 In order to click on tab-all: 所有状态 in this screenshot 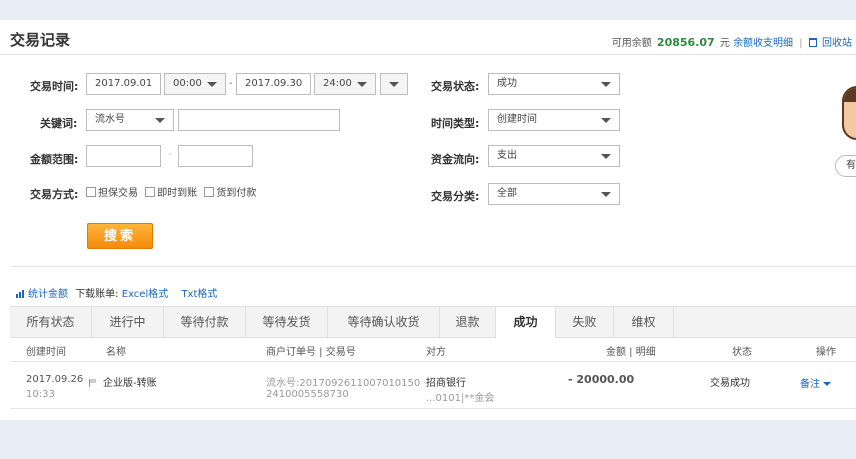, I will do `click(51, 322)`.